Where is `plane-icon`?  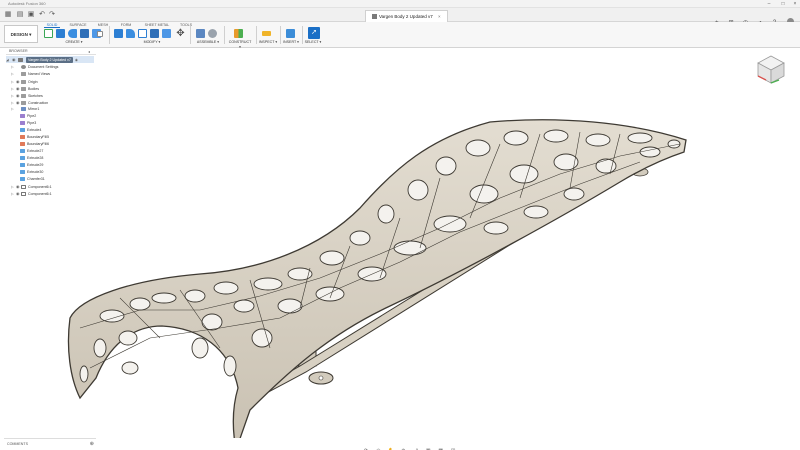 plane-icon is located at coordinates (238, 33).